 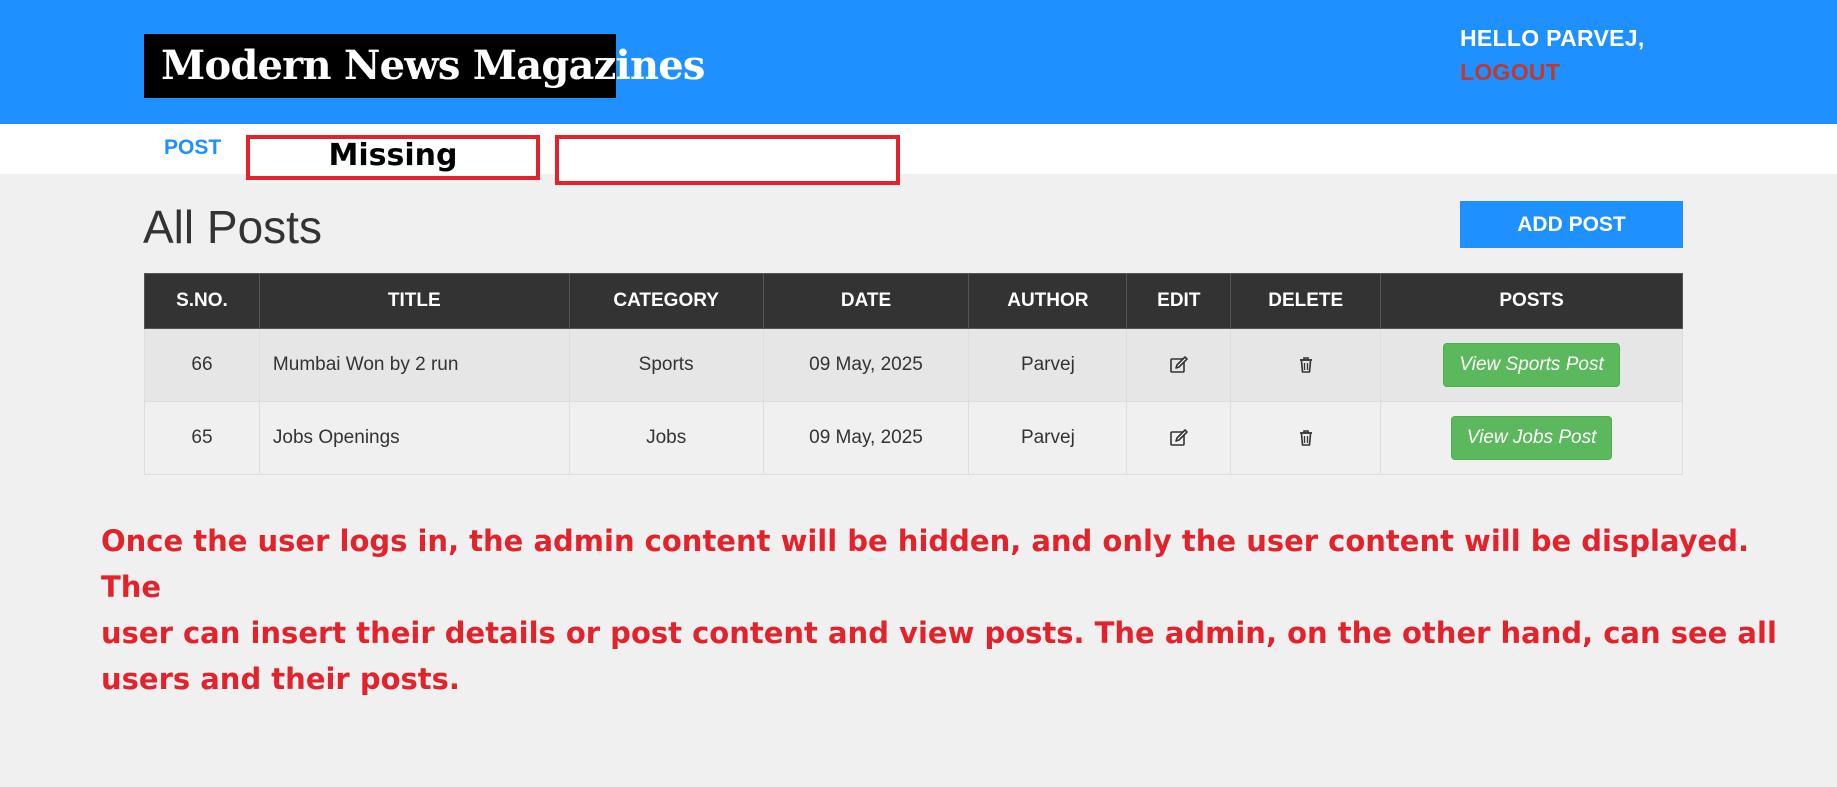 What do you see at coordinates (202, 365) in the screenshot?
I see `cell-sno: 66` at bounding box center [202, 365].